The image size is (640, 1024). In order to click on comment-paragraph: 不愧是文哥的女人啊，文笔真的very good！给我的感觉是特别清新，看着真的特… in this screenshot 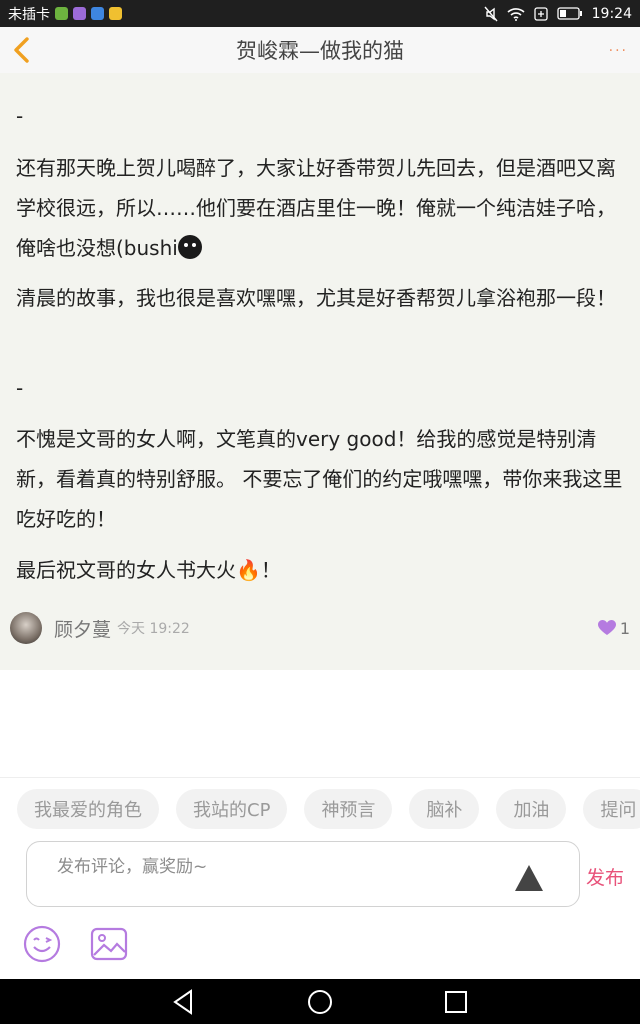, I will do `click(319, 479)`.